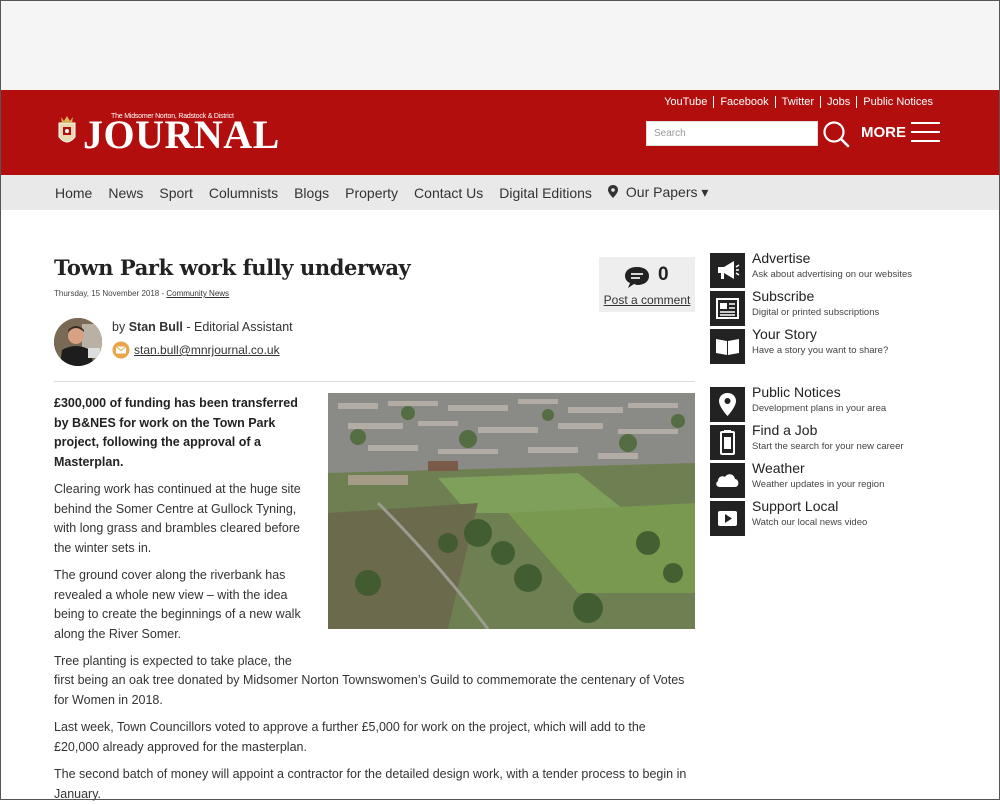 Image resolution: width=1000 pixels, height=804 pixels. What do you see at coordinates (727, 442) in the screenshot?
I see `briefcase-icon` at bounding box center [727, 442].